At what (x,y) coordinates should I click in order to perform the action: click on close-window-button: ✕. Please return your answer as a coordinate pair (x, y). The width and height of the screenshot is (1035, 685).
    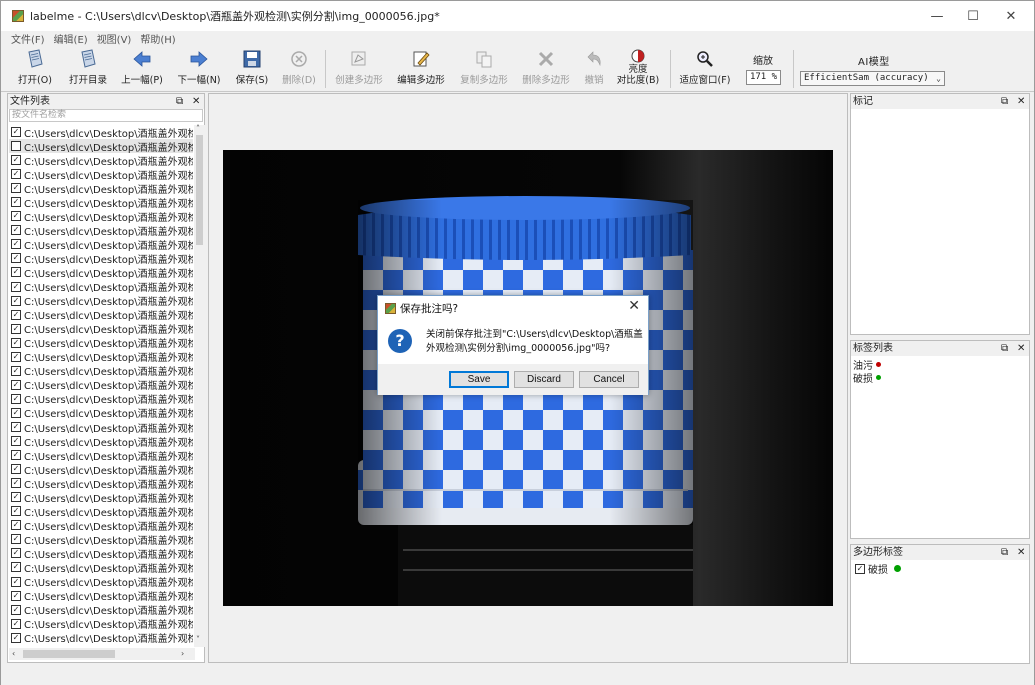
    Looking at the image, I should click on (1011, 16).